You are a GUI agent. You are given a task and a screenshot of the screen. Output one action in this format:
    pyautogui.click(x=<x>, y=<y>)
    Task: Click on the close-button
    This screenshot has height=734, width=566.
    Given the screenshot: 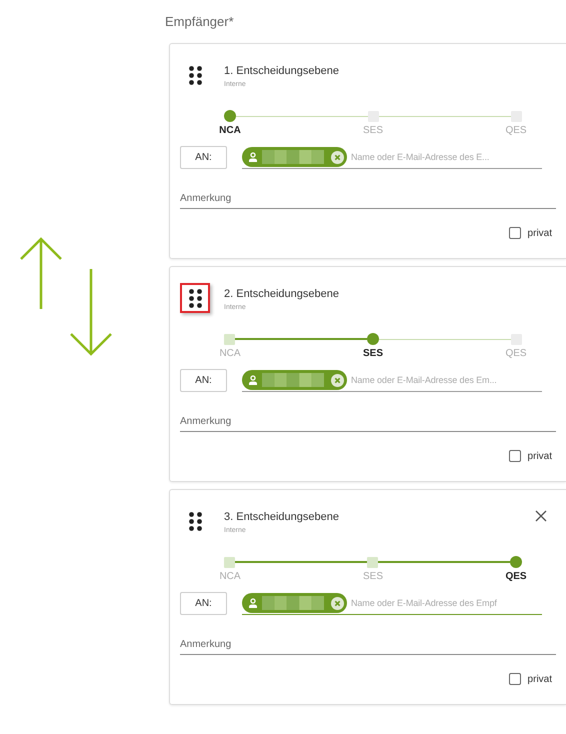 What is the action you would take?
    pyautogui.click(x=542, y=517)
    